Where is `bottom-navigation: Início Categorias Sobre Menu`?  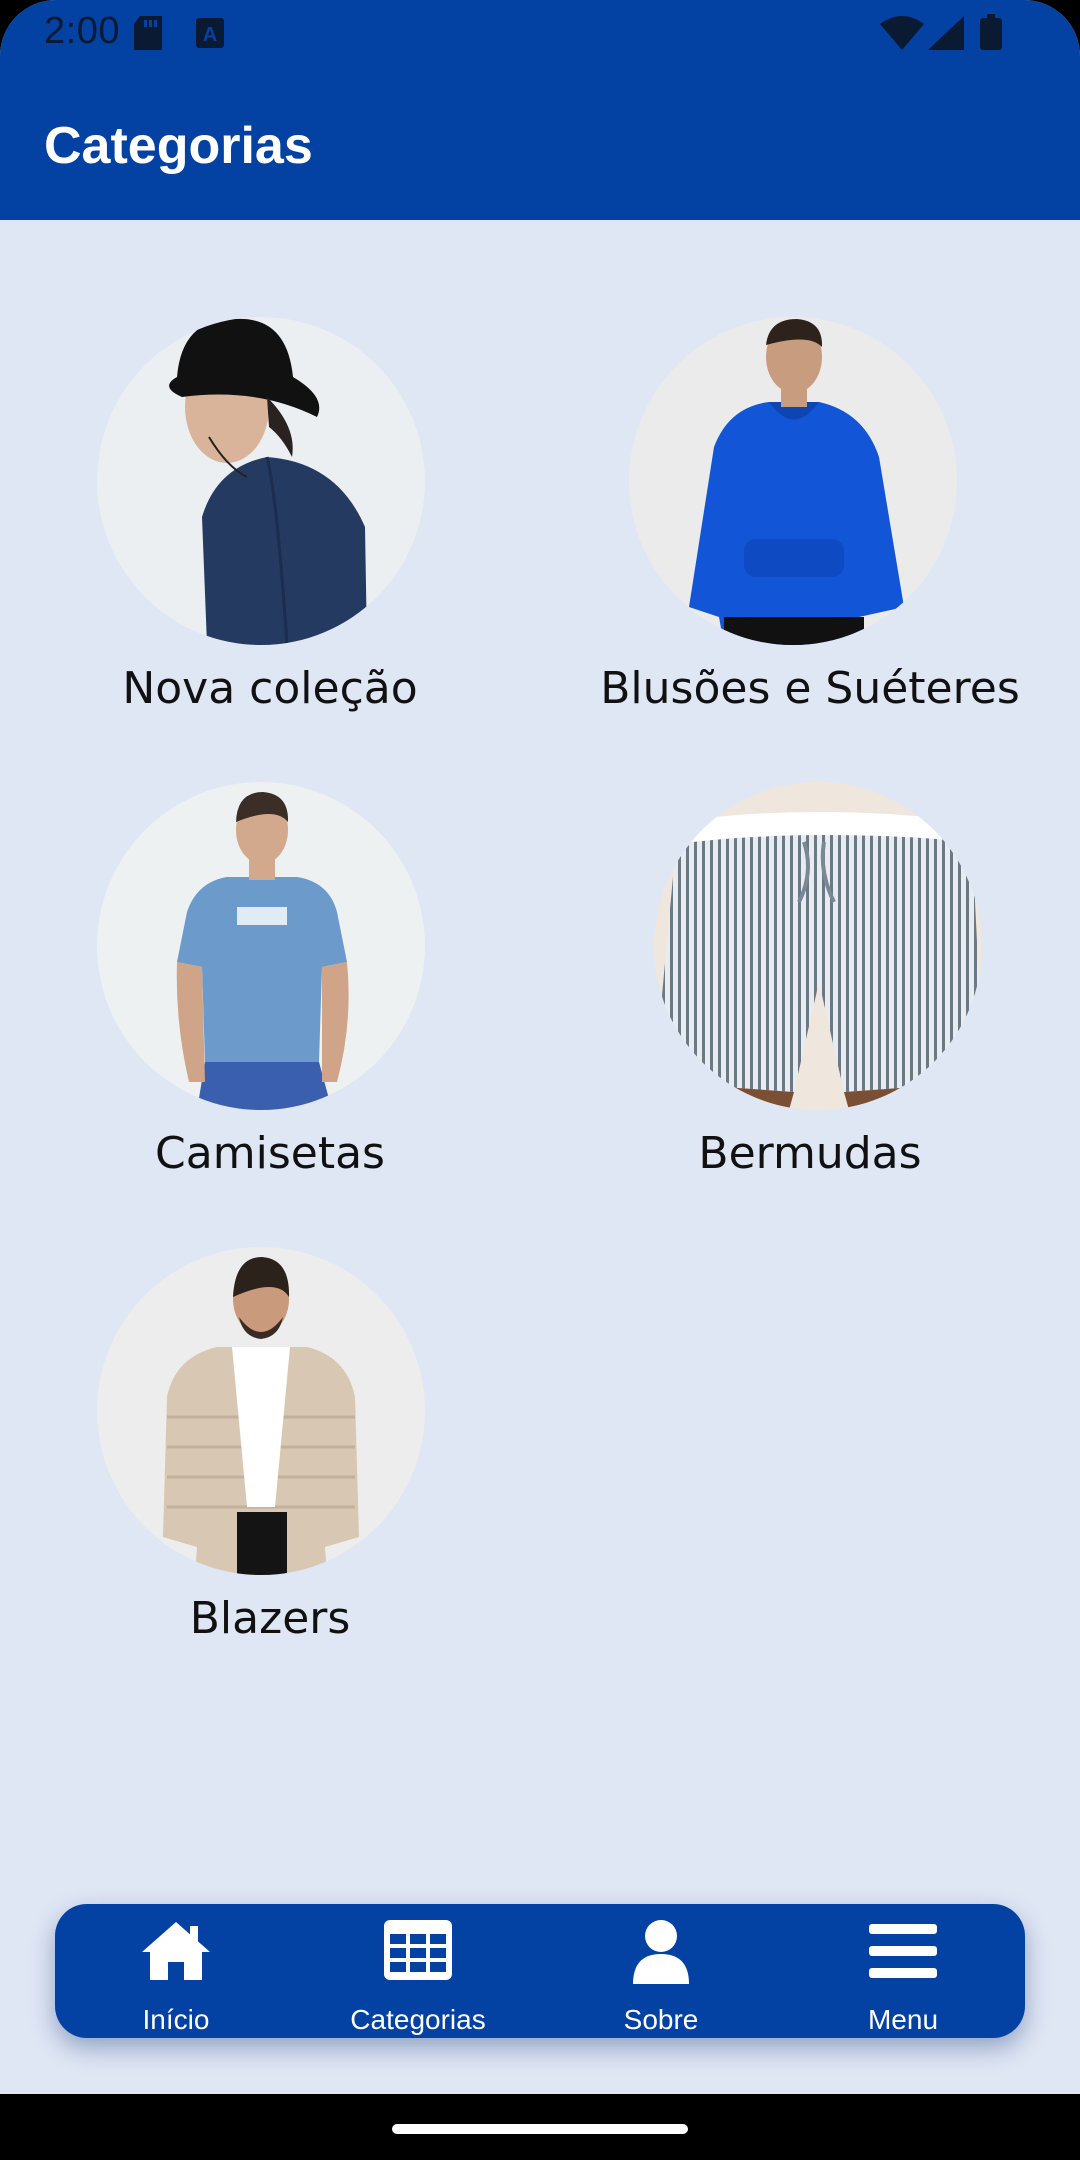 bottom-navigation: Início Categorias Sobre Menu is located at coordinates (540, 1971).